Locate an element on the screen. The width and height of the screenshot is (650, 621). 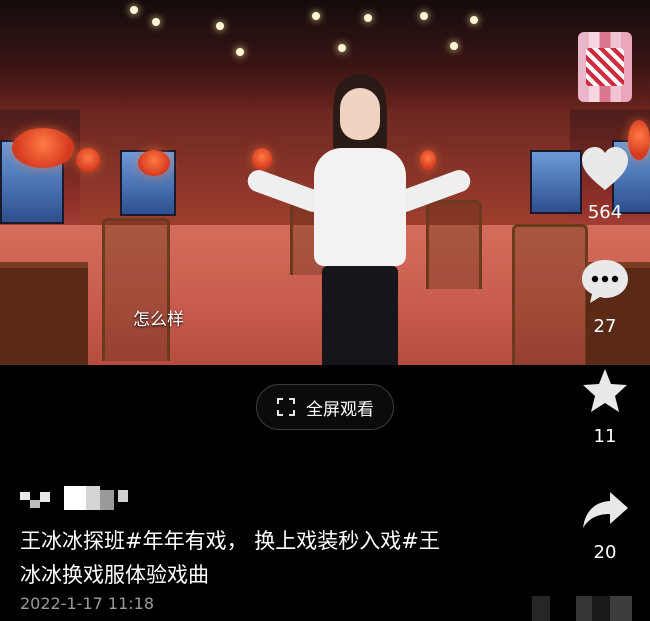
video-subtitle: 怎么样 is located at coordinates (158, 320).